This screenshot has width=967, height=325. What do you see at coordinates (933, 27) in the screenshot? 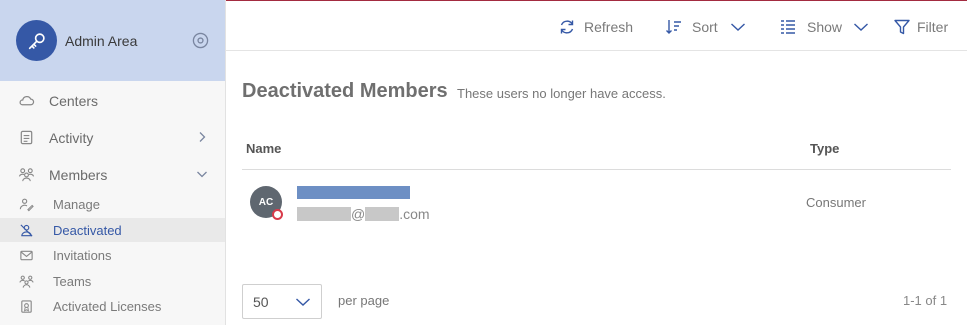
I see `filter-label: Filter` at bounding box center [933, 27].